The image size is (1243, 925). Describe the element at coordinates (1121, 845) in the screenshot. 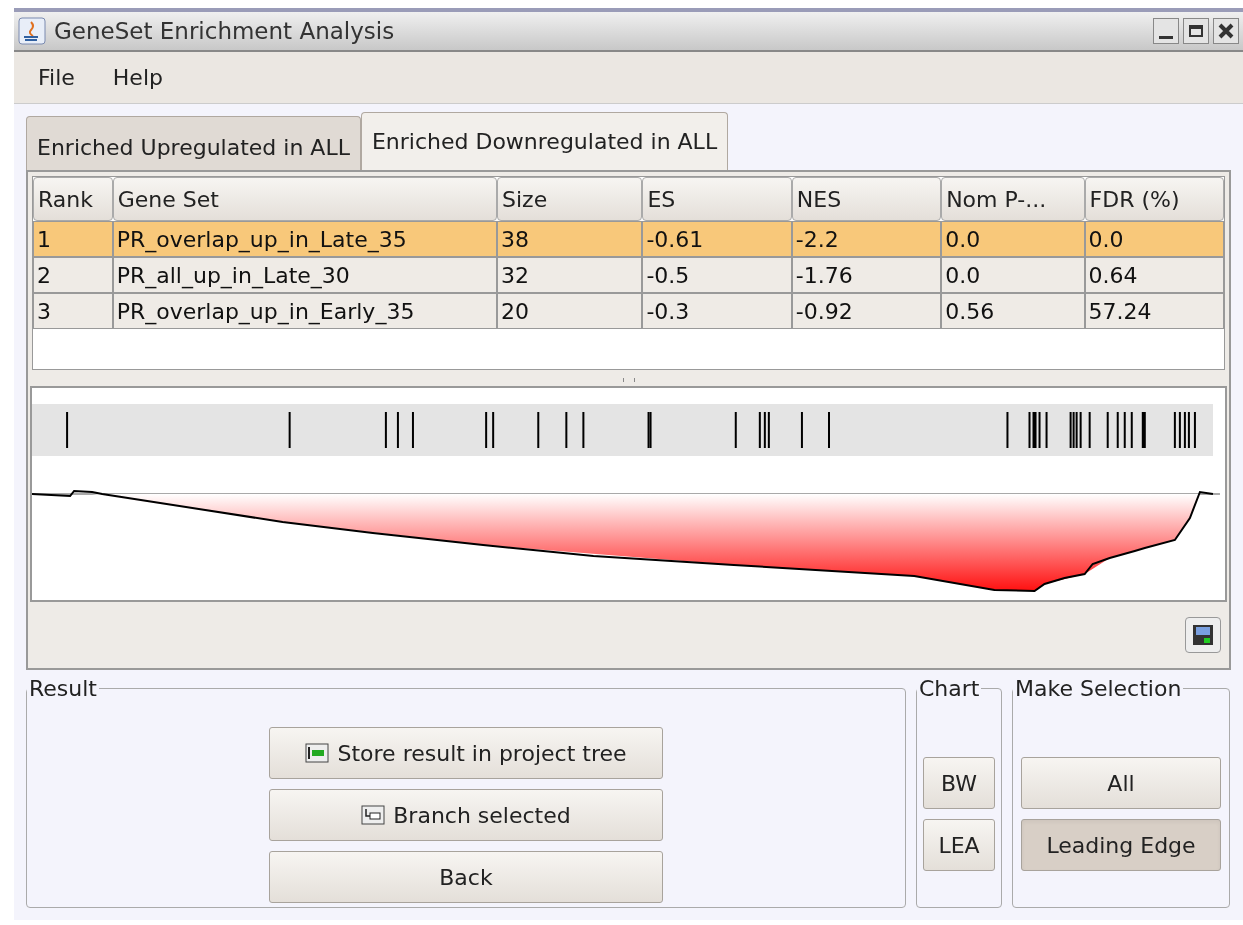

I see `selection-button: Leading Edge` at that location.